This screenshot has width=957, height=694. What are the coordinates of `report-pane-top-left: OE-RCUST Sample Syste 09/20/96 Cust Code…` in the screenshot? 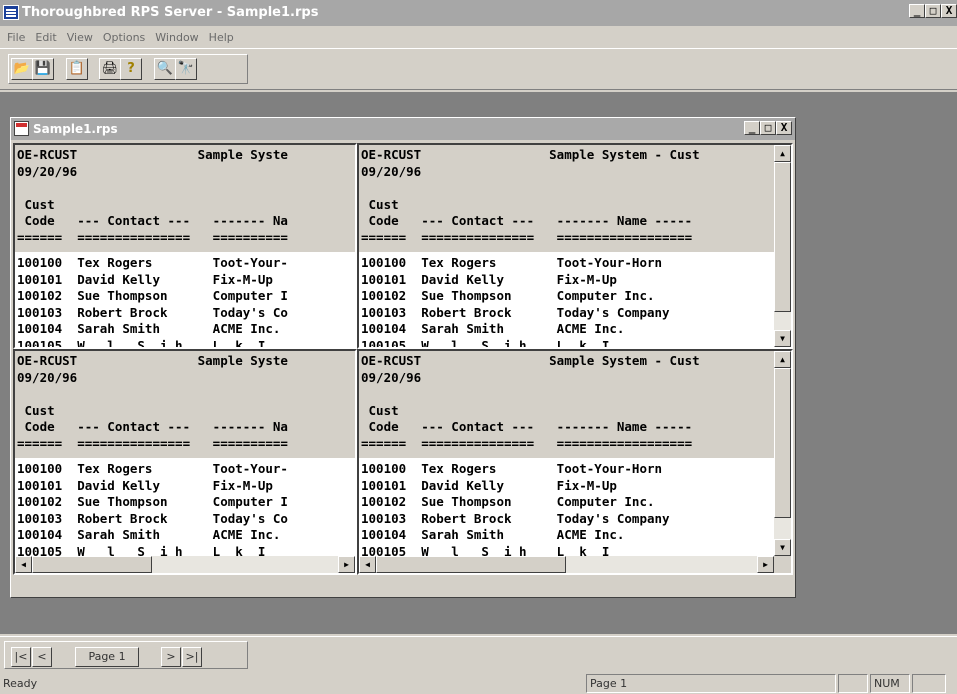 It's located at (185, 246).